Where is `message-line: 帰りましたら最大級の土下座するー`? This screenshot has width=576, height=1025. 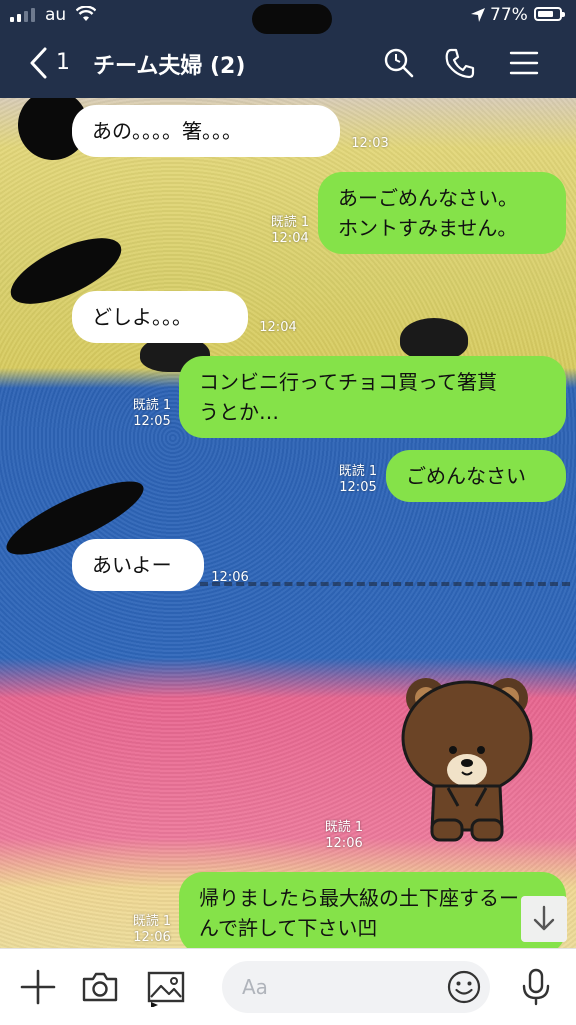 message-line: 帰りましたら最大級の土下座するー is located at coordinates (359, 898).